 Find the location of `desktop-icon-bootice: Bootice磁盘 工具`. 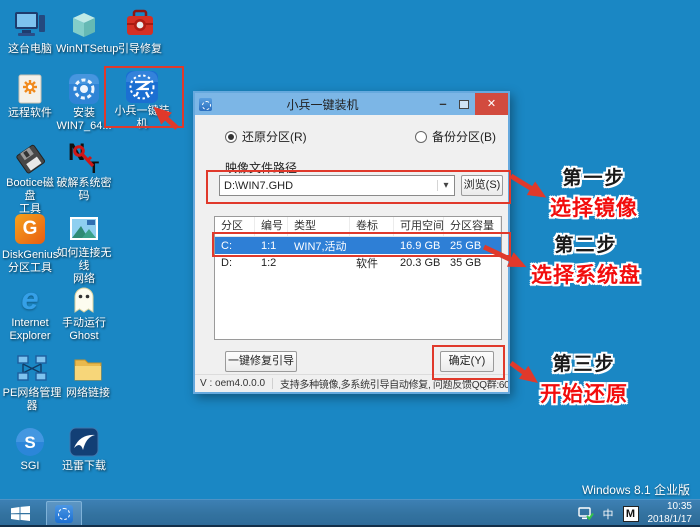

desktop-icon-bootice: Bootice磁盘 工具 is located at coordinates (30, 179).